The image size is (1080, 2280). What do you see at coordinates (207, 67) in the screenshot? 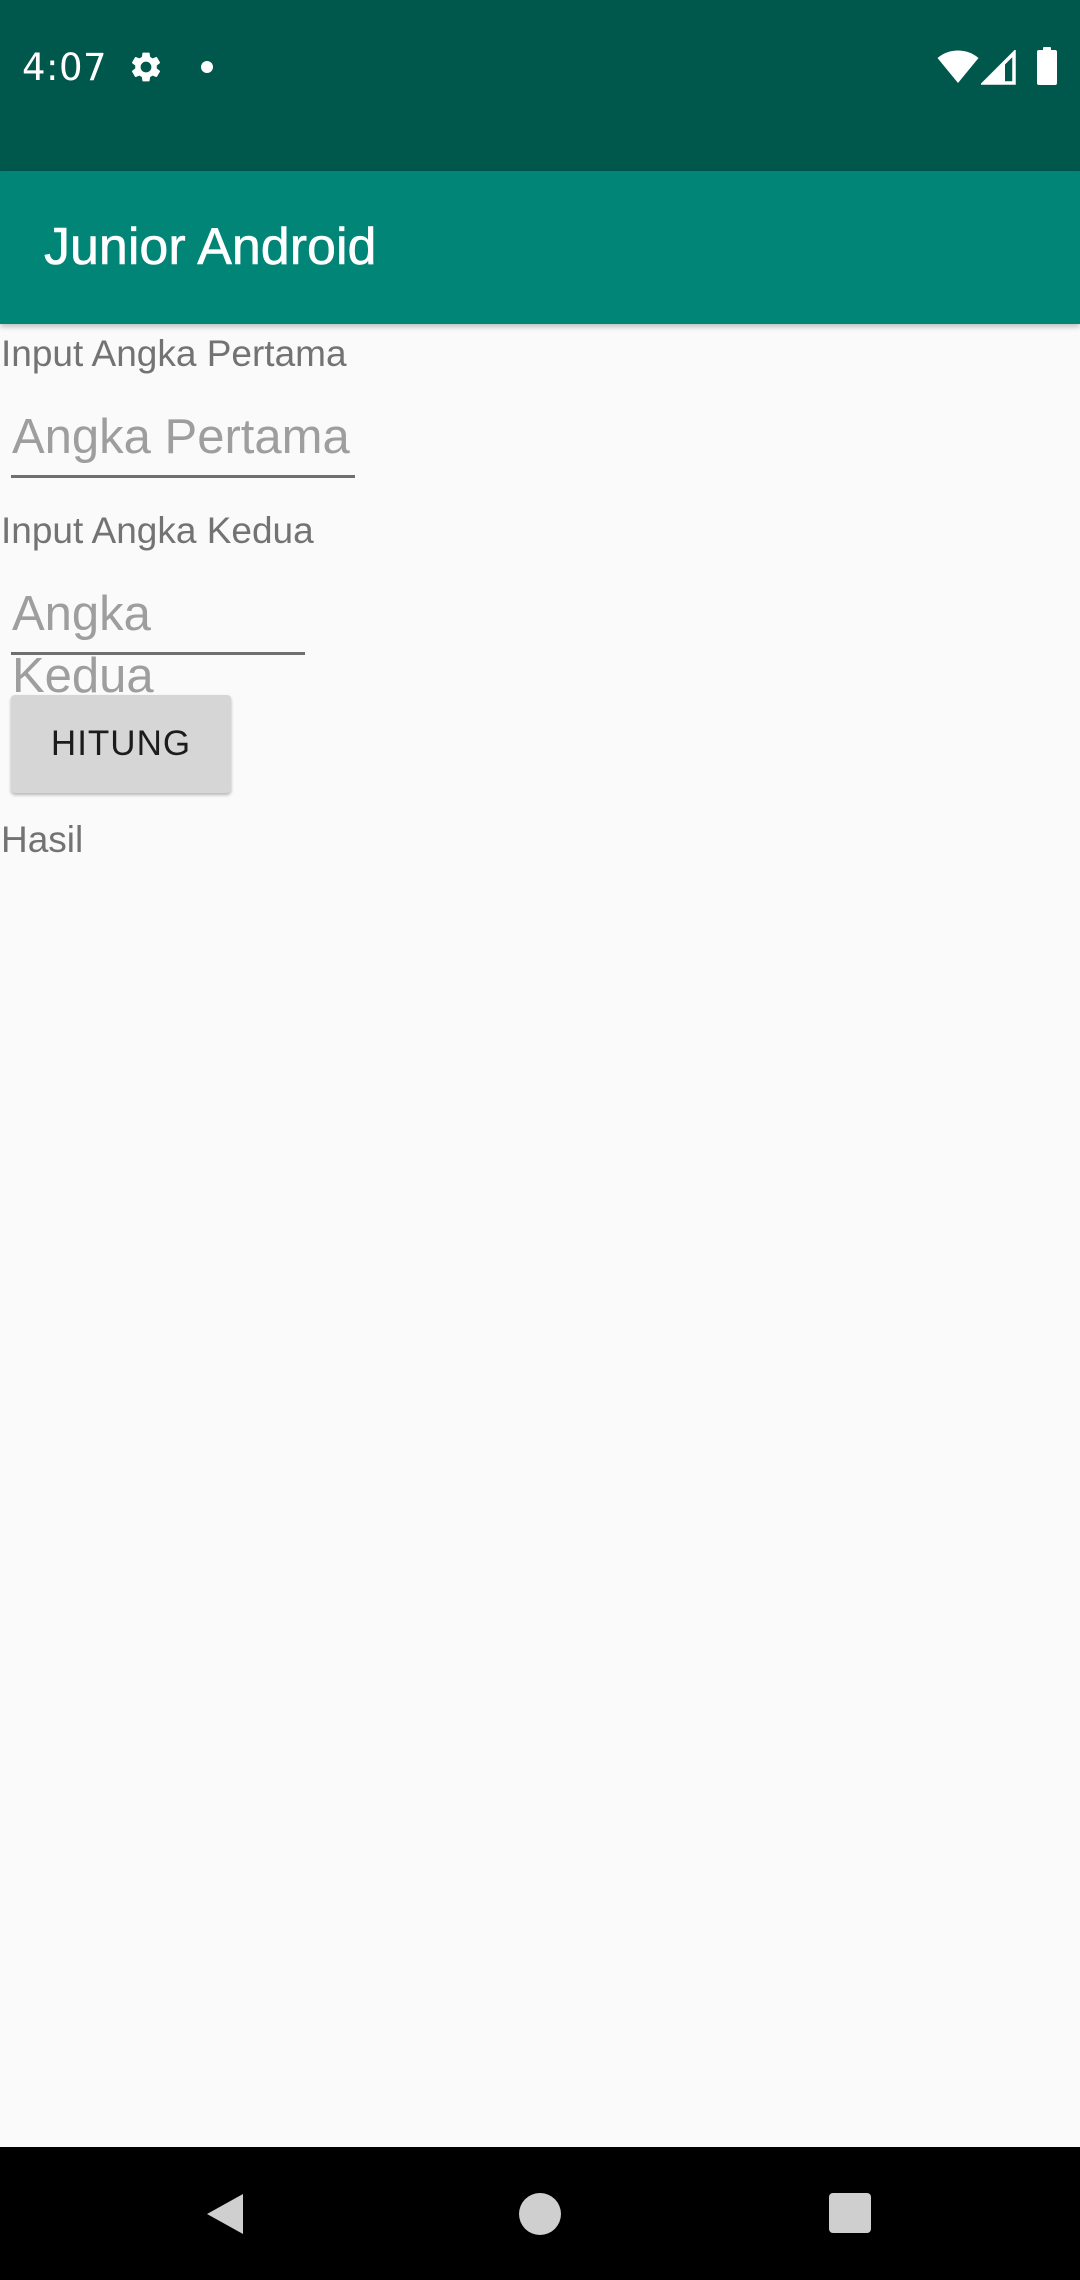
I see `notification-dot-icon` at bounding box center [207, 67].